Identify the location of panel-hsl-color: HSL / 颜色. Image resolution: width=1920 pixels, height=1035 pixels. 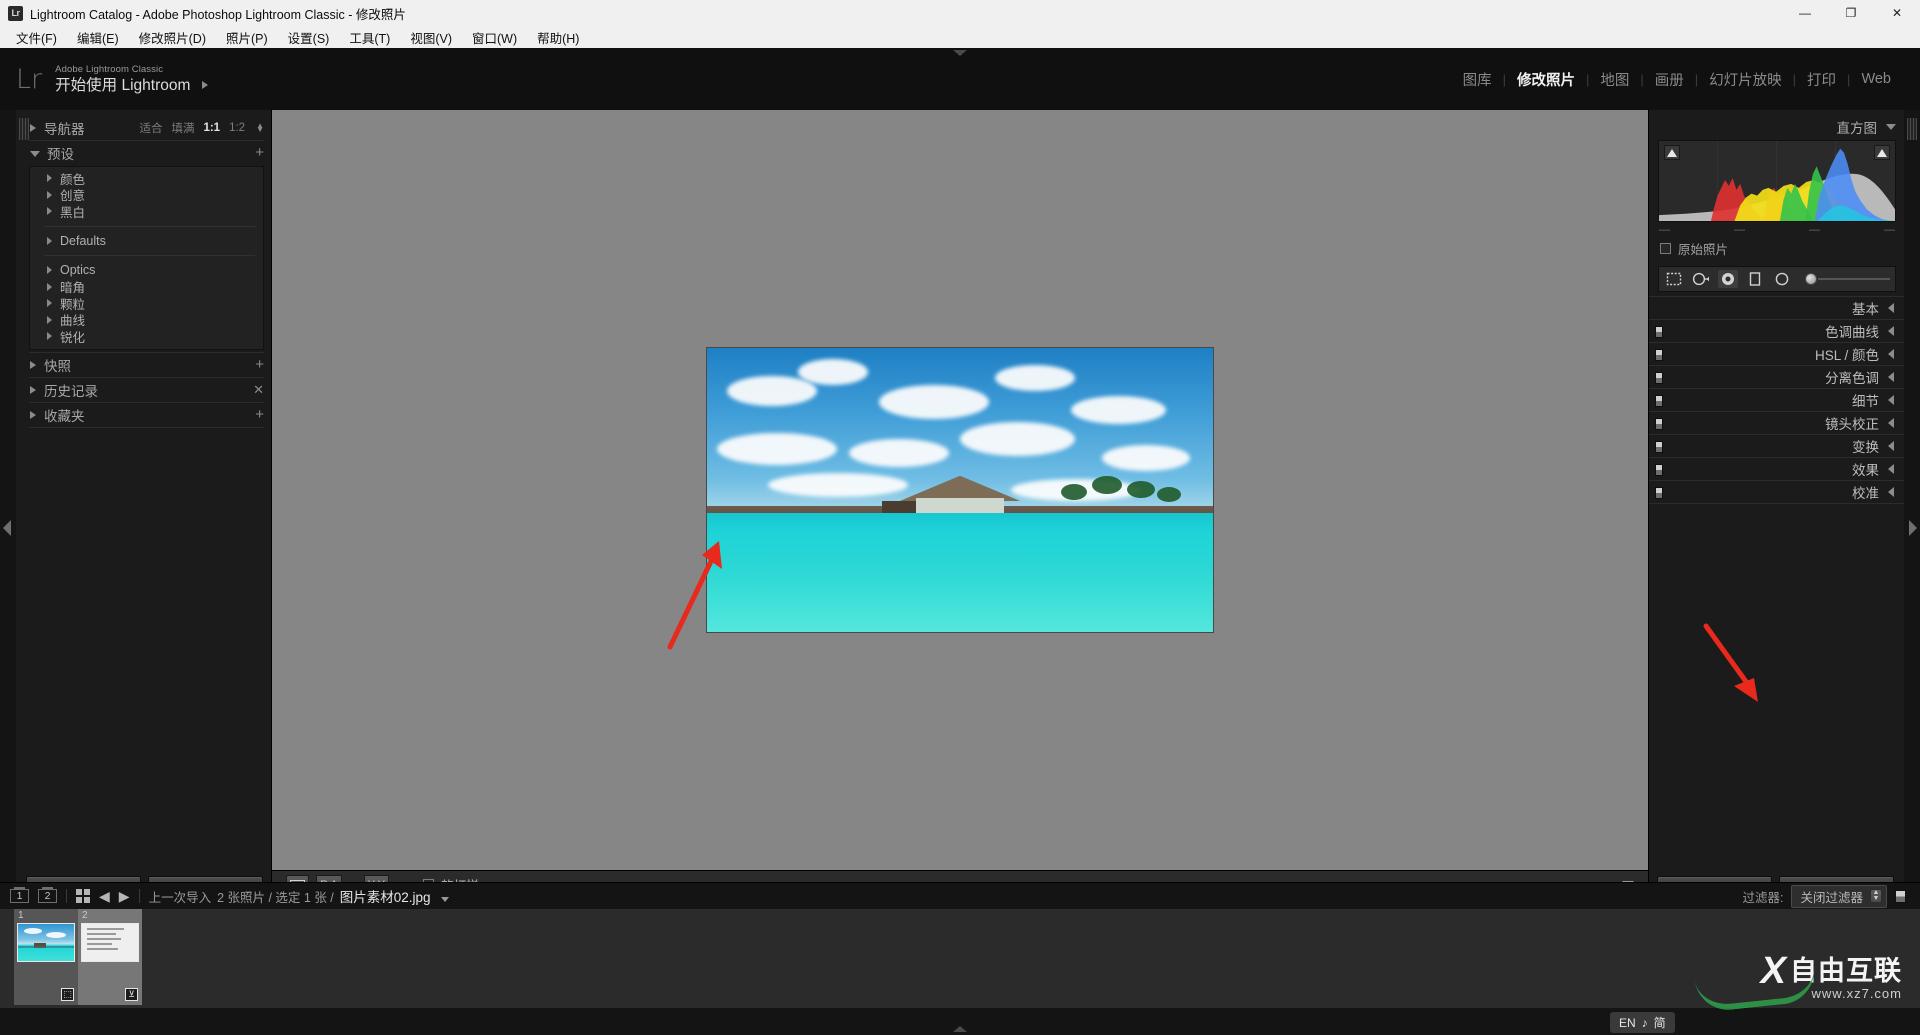
(1776, 353).